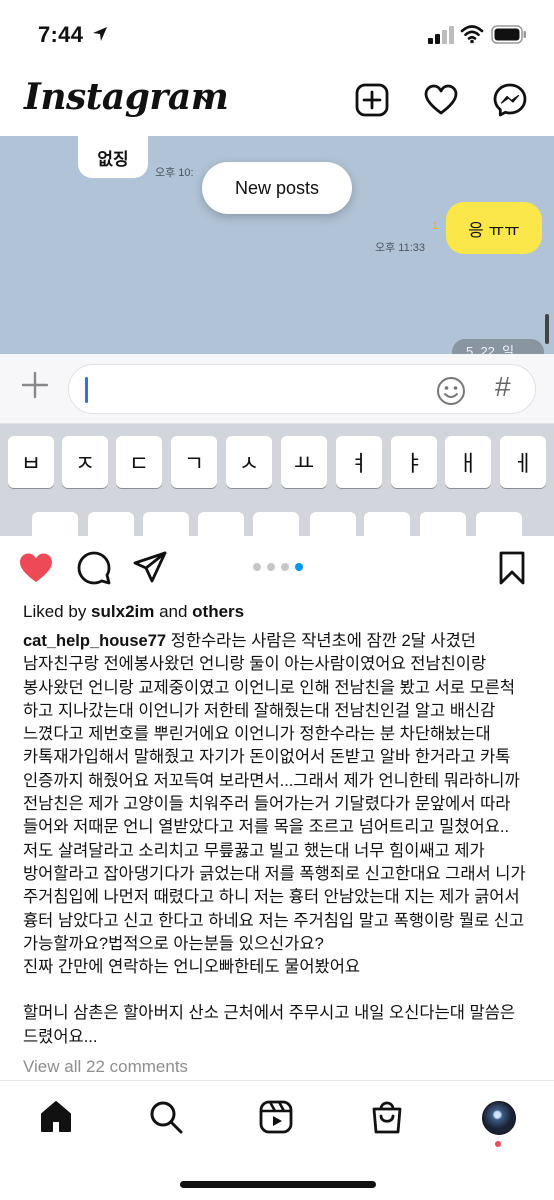 This screenshot has height=1200, width=554. Describe the element at coordinates (277, 188) in the screenshot. I see `new-posts-pill: New posts` at that location.